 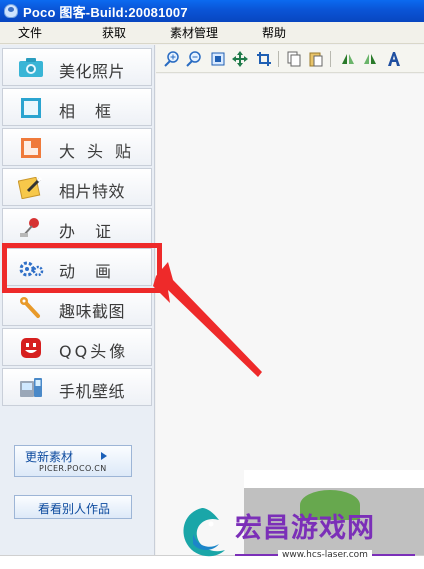 What do you see at coordinates (207, 319) in the screenshot?
I see `callout-arrow-icon` at bounding box center [207, 319].